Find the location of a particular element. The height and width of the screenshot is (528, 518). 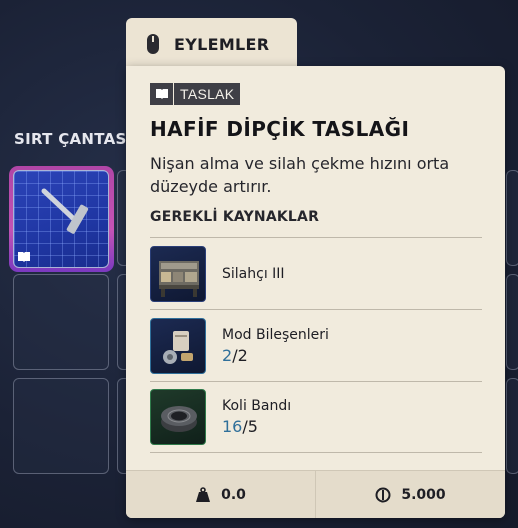

requirement-have: 2 is located at coordinates (227, 355).